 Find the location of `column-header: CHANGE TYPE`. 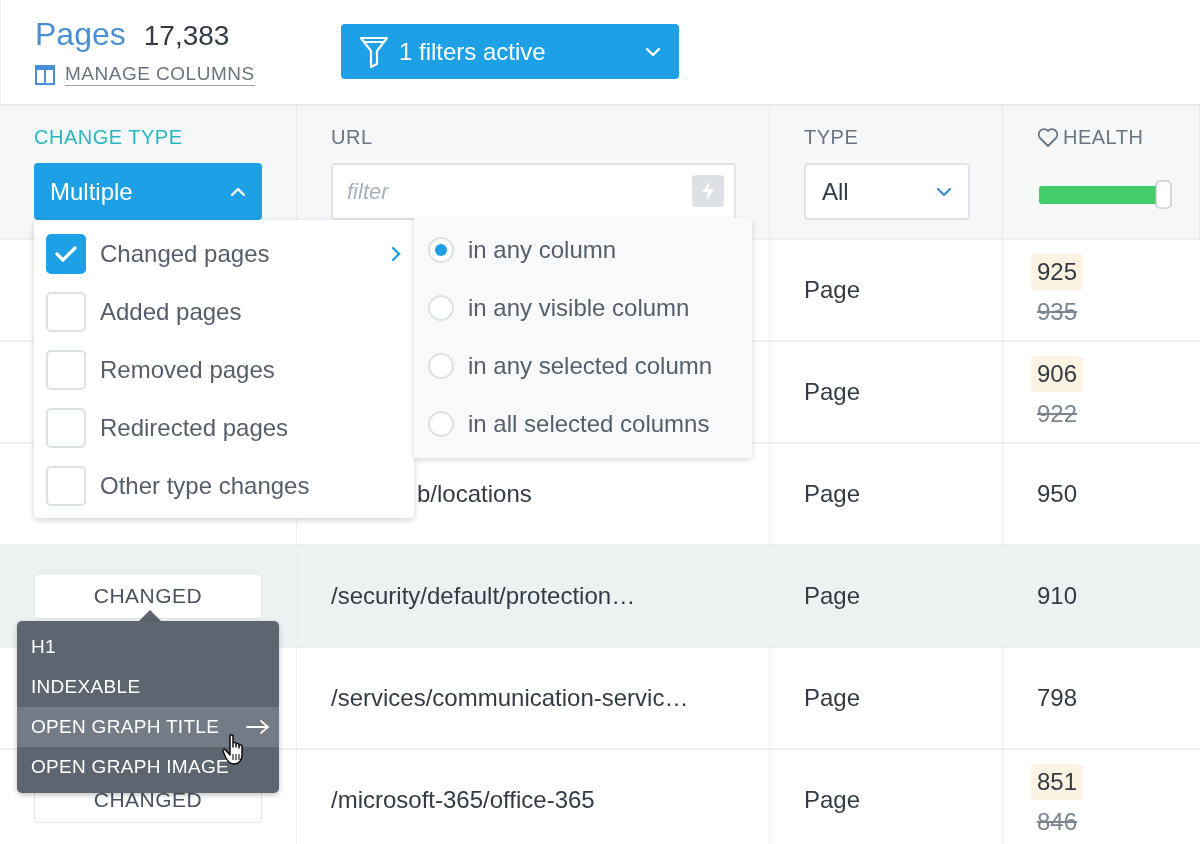

column-header: CHANGE TYPE is located at coordinates (108, 137).